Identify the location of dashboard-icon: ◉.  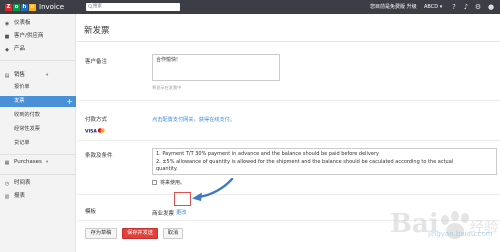
(7, 24).